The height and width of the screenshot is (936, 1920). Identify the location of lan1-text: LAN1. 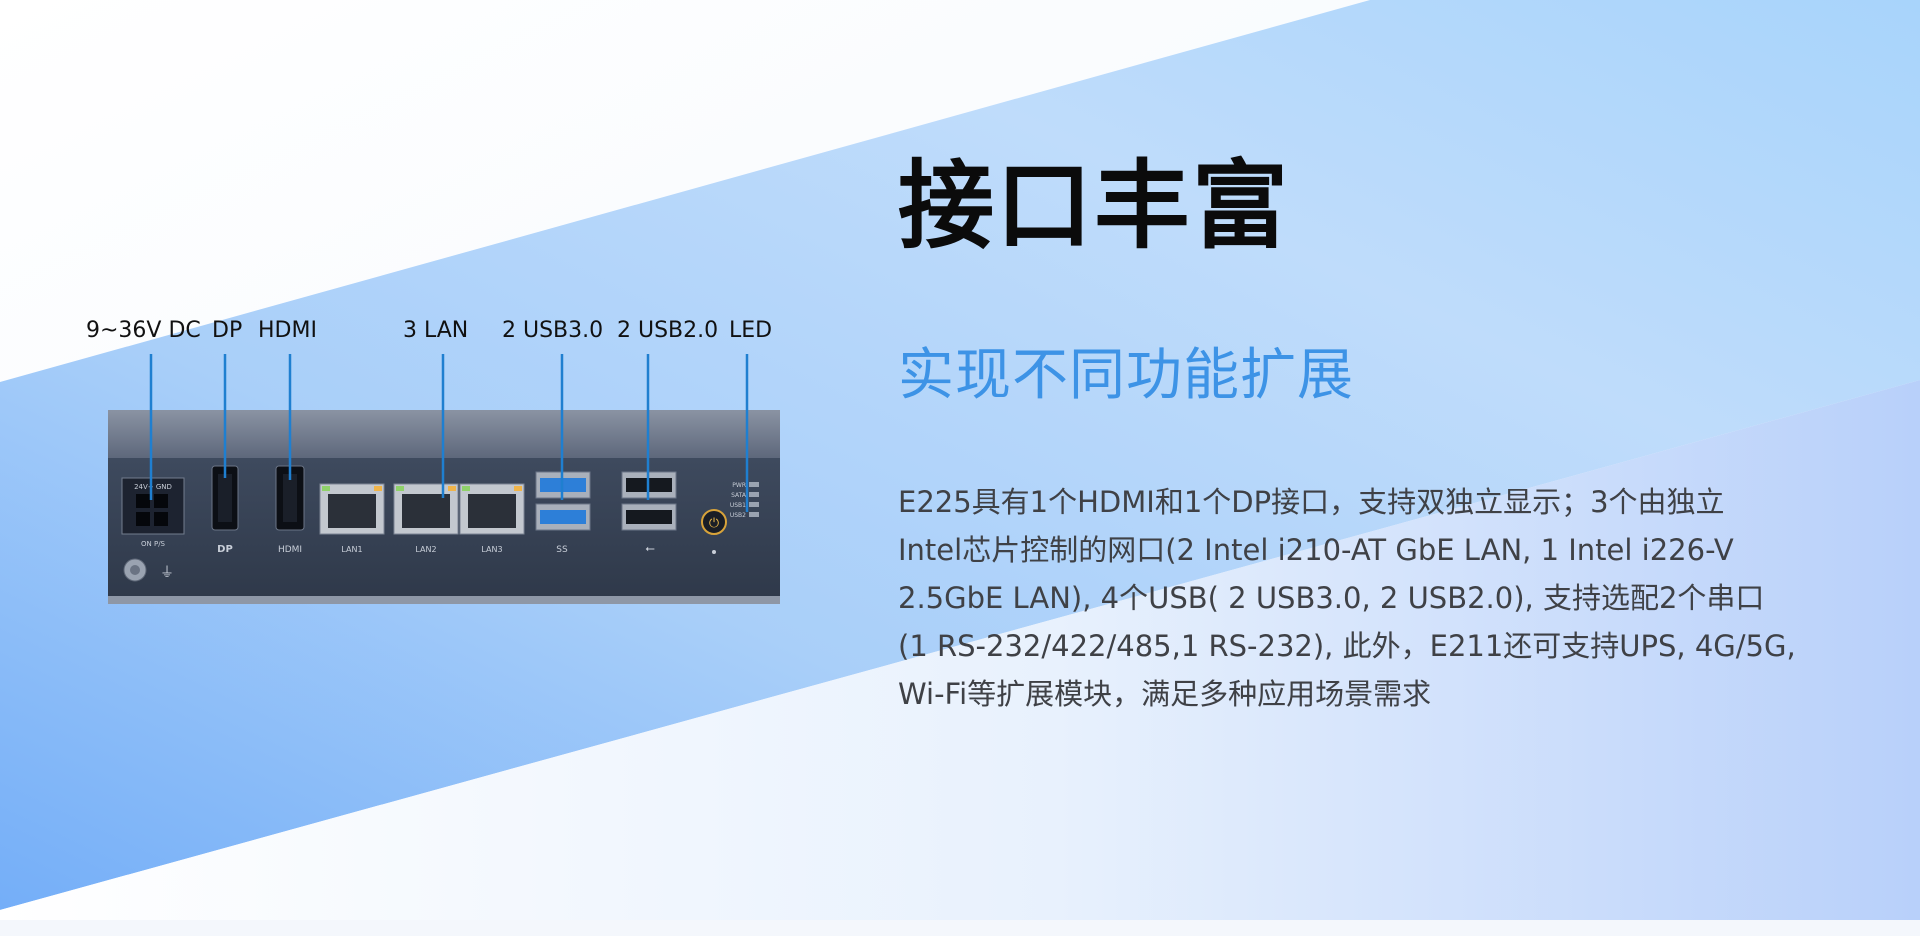
(351, 549).